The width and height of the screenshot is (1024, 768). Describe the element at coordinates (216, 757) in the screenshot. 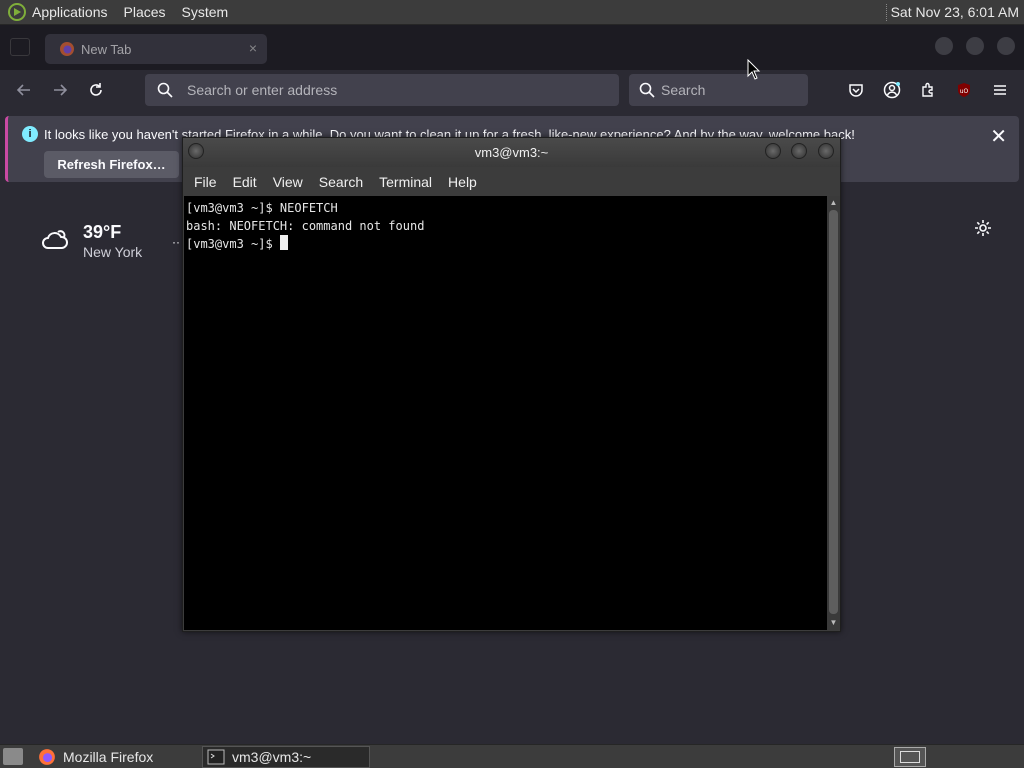

I see `terminal-icon` at that location.